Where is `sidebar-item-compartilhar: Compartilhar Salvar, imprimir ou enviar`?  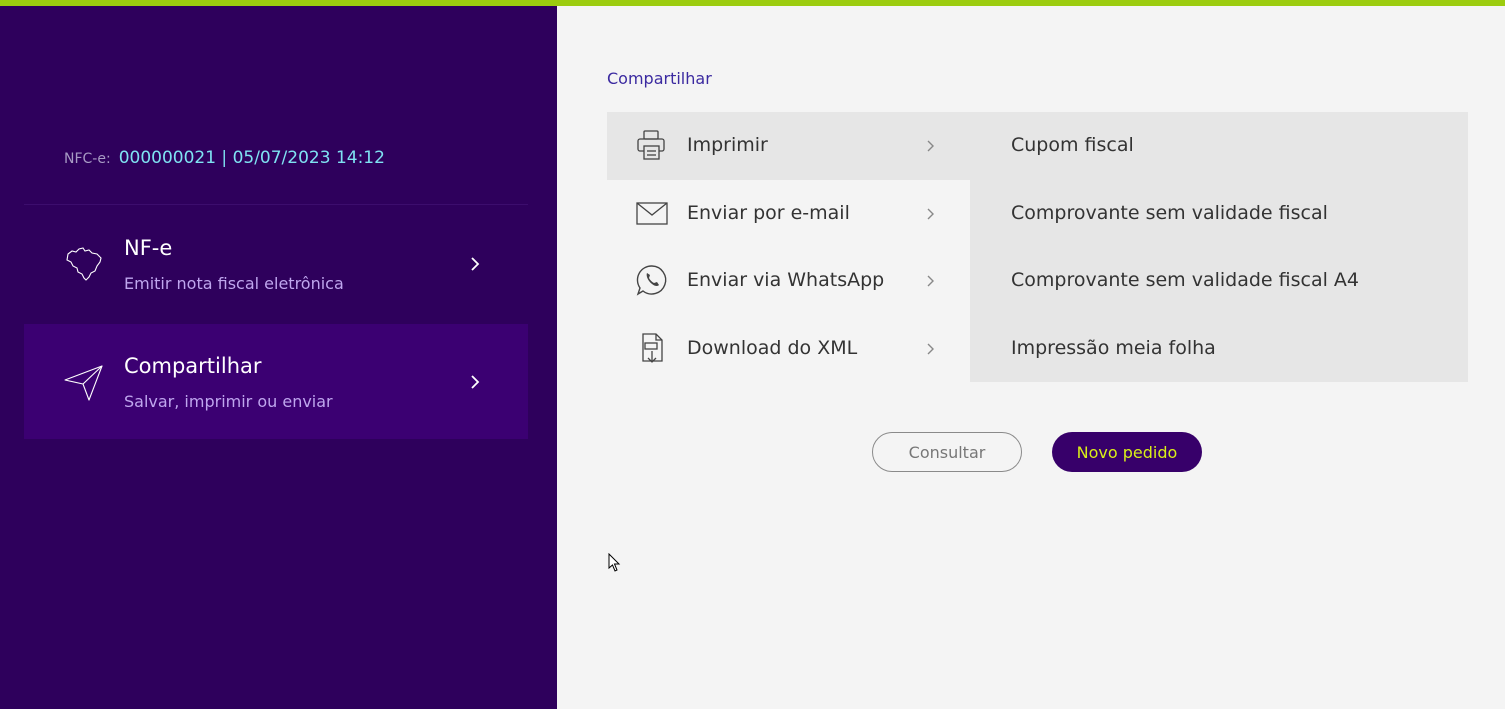
sidebar-item-compartilhar: Compartilhar Salvar, imprimir ou enviar is located at coordinates (276, 381).